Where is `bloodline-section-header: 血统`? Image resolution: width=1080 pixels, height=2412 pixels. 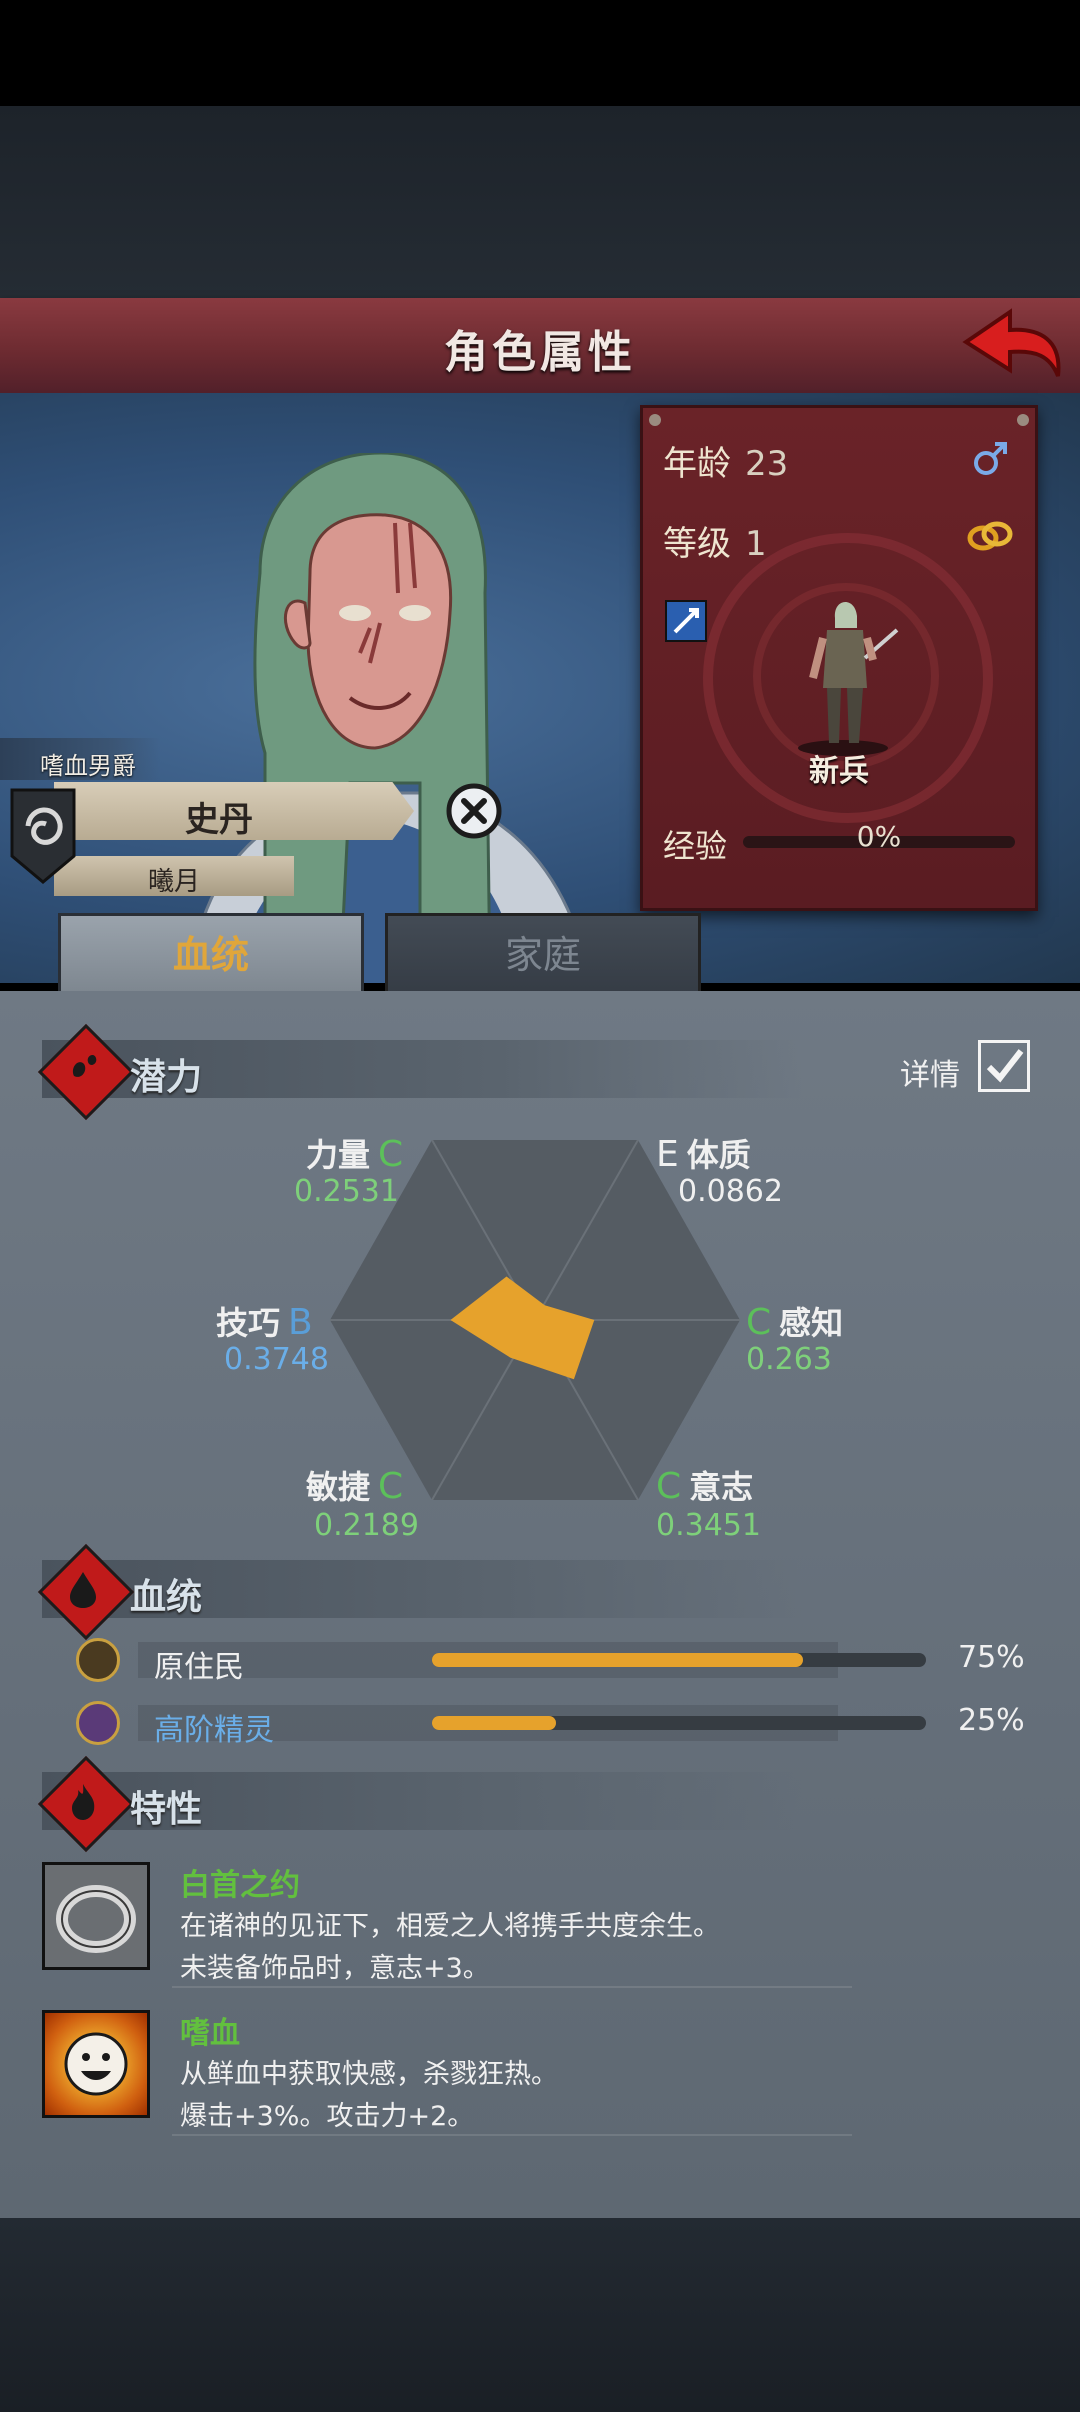 bloodline-section-header: 血统 is located at coordinates (419, 1592).